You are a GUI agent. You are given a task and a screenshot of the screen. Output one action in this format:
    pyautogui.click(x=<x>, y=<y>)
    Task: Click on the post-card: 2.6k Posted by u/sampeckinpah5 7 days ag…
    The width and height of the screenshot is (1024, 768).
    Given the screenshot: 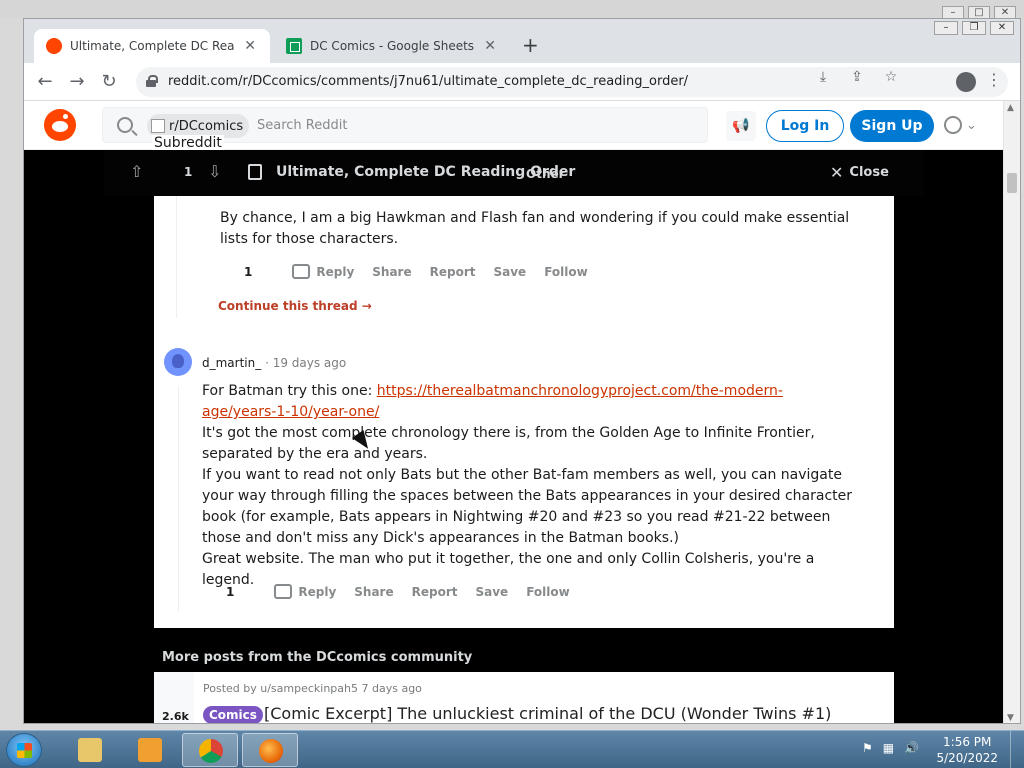 What is the action you would take?
    pyautogui.click(x=524, y=697)
    